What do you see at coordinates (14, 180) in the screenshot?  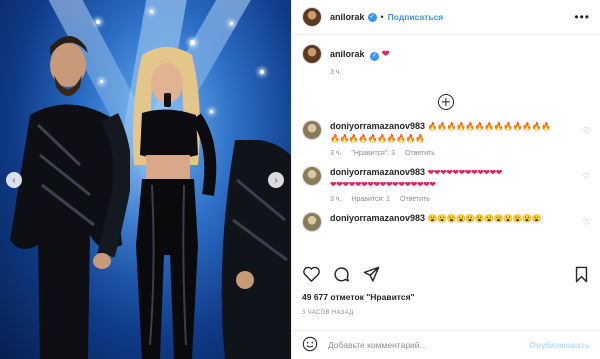 I see `prev-photo-button: ‹` at bounding box center [14, 180].